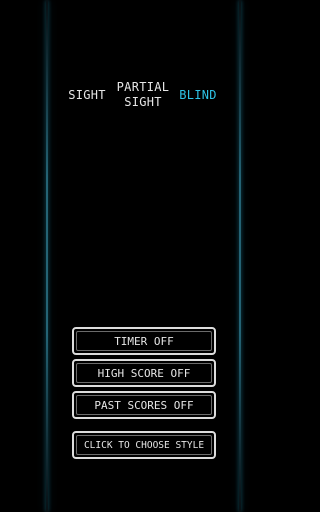  I want to click on past-scores-toggle-button: PAST SCORES OFF, so click(144, 405).